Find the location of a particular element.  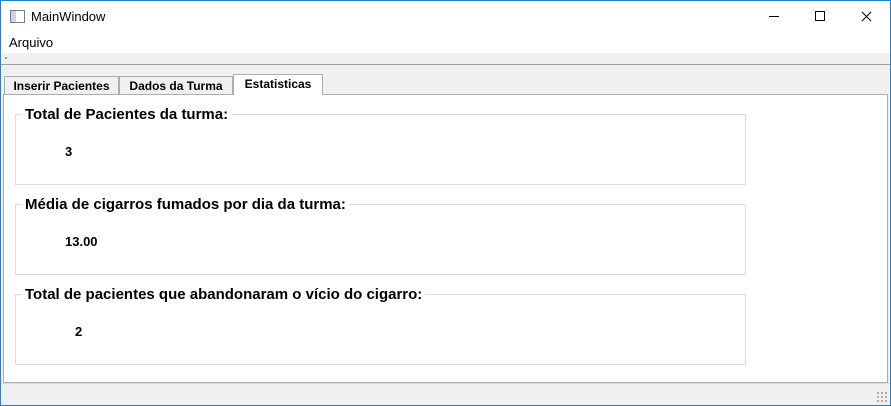

tab-estatisticas: Estatisticas is located at coordinates (278, 84).